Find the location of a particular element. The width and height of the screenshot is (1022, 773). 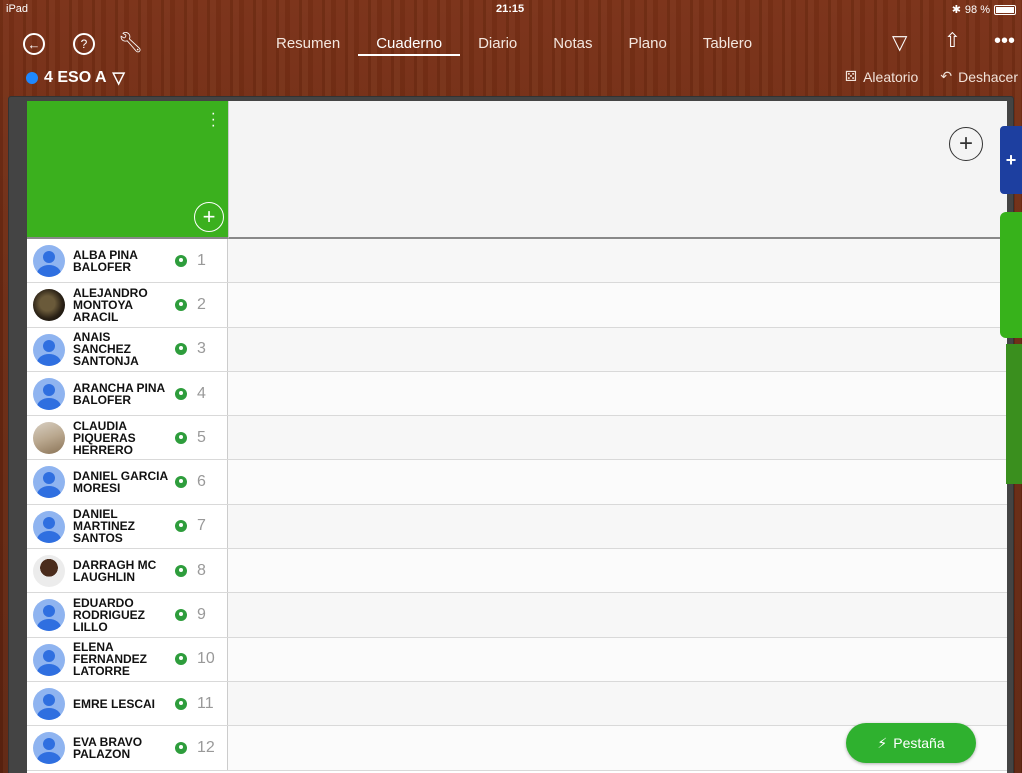

student-cell: DARRAGH MC LAUGHLIN 8 is located at coordinates (127, 571).